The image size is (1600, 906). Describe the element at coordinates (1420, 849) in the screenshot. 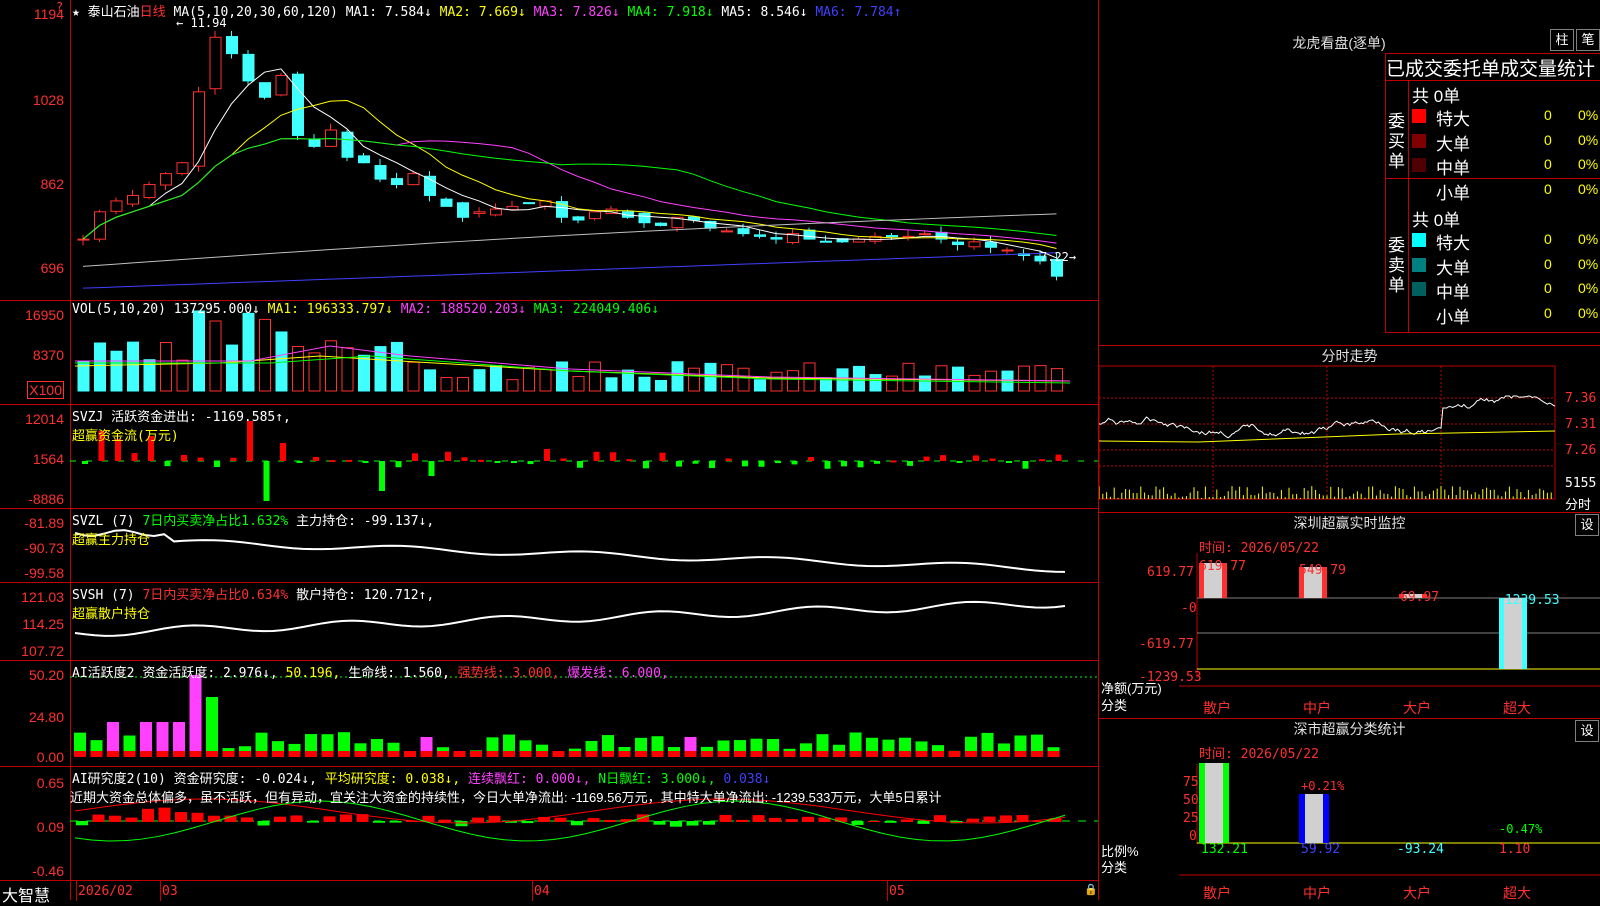

I see `bar-value: -93.24` at that location.